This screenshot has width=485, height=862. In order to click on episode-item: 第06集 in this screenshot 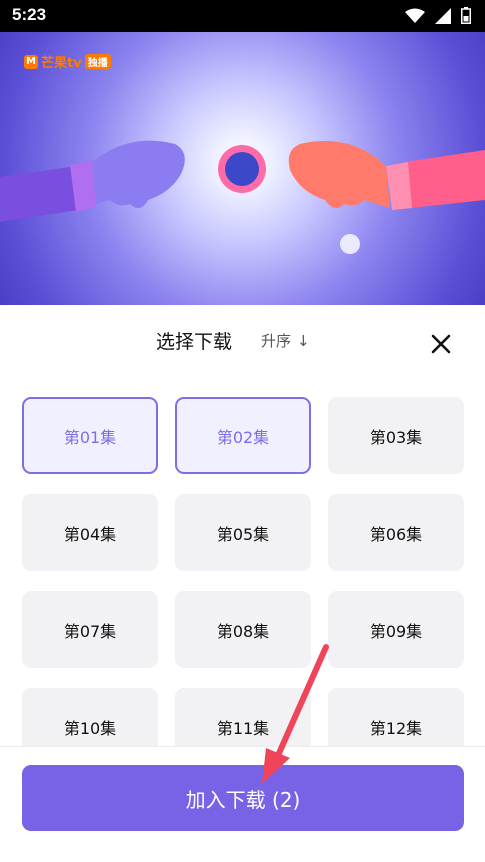, I will do `click(396, 532)`.